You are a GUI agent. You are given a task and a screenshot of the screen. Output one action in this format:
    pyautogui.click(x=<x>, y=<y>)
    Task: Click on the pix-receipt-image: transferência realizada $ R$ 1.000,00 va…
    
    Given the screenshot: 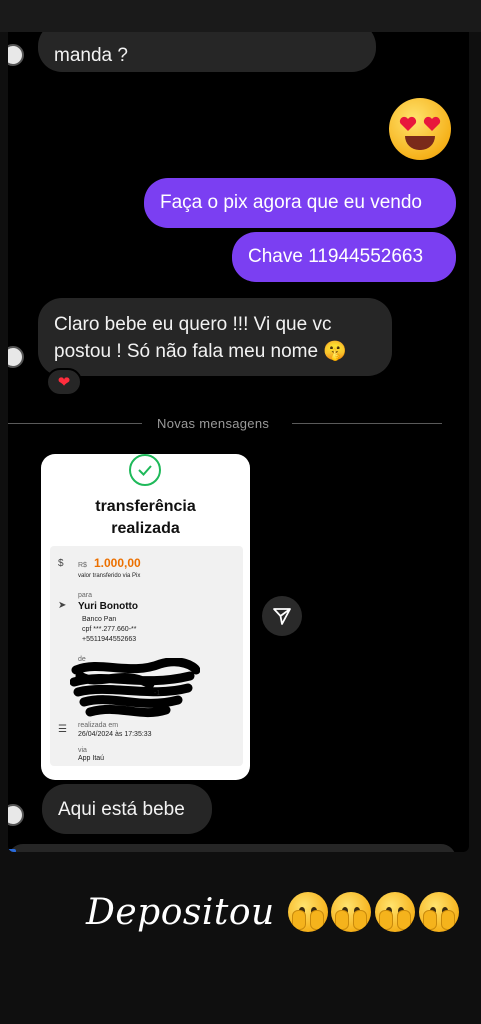 What is the action you would take?
    pyautogui.click(x=145, y=617)
    